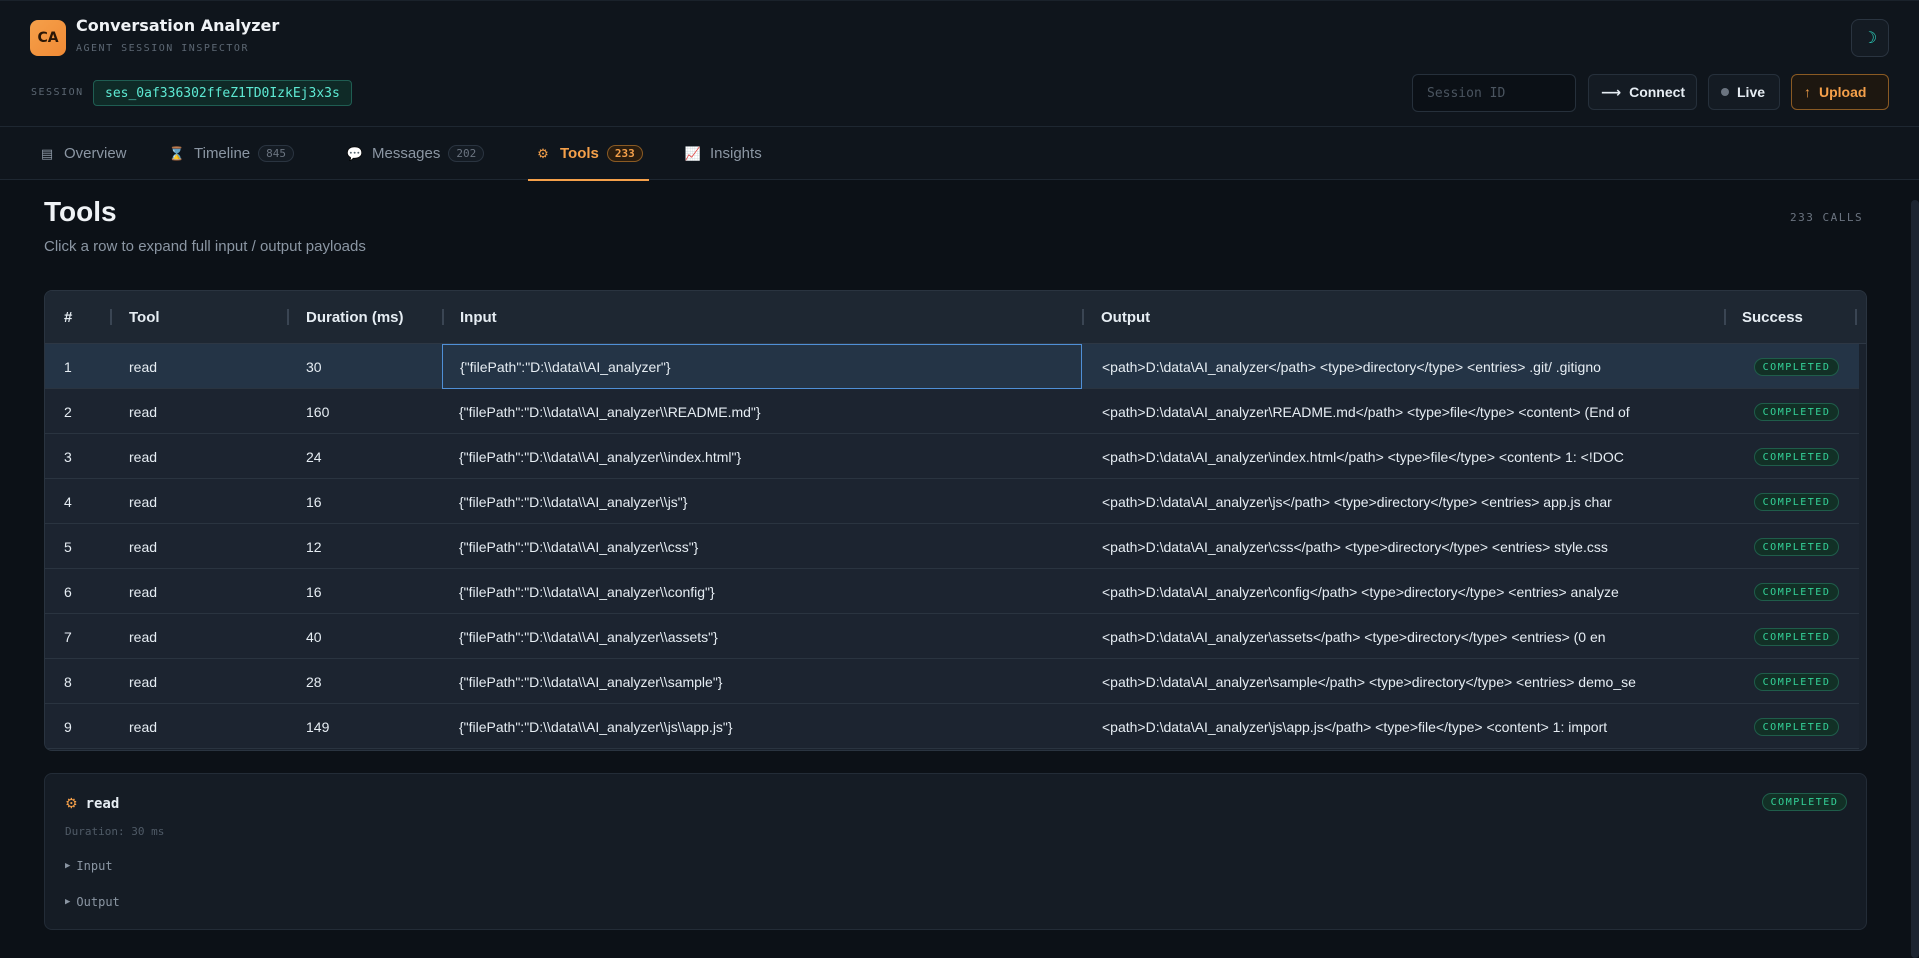  What do you see at coordinates (68, 456) in the screenshot?
I see `cell-number: 3` at bounding box center [68, 456].